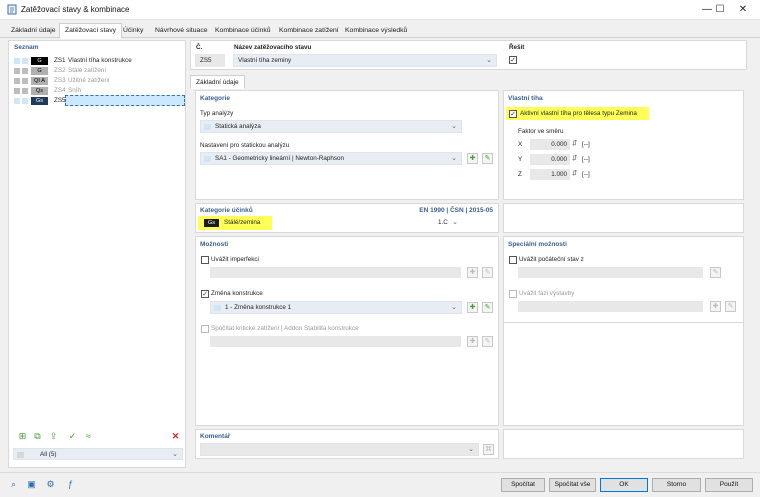  I want to click on selfweight-checkbox: ✓, so click(513, 114).